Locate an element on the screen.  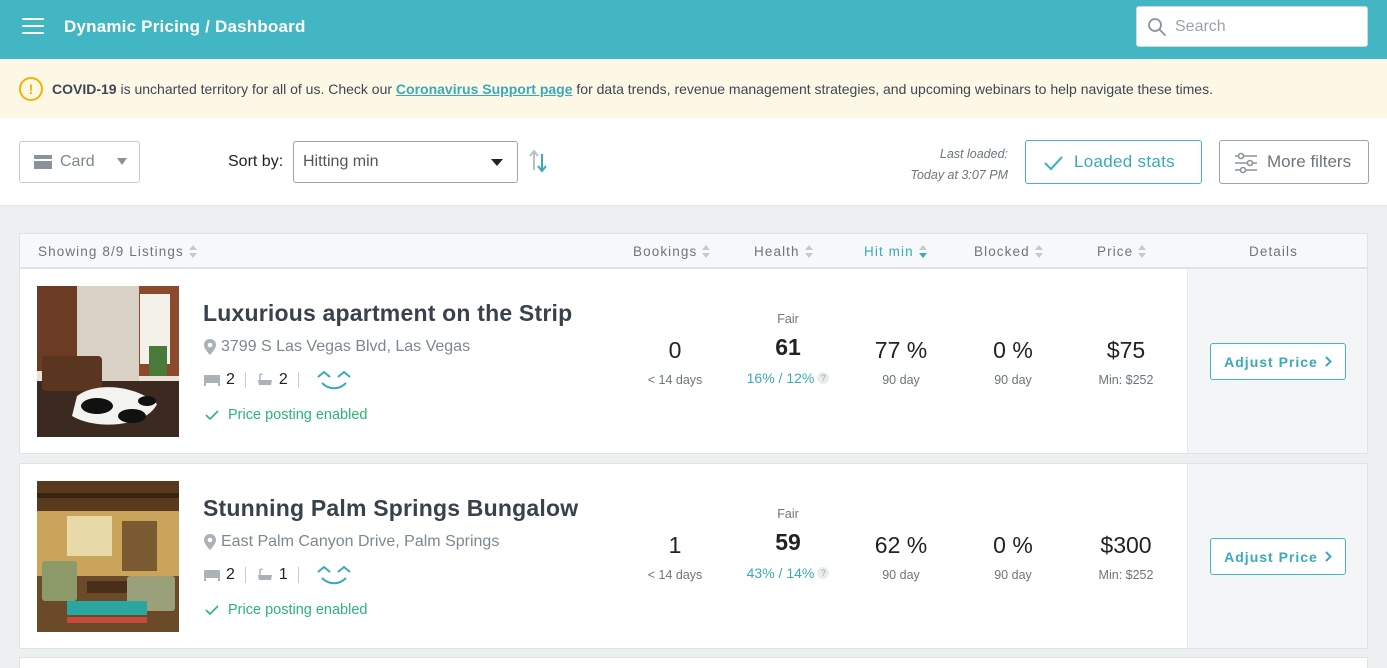
health-ratio: 16% / 12%? is located at coordinates (788, 378).